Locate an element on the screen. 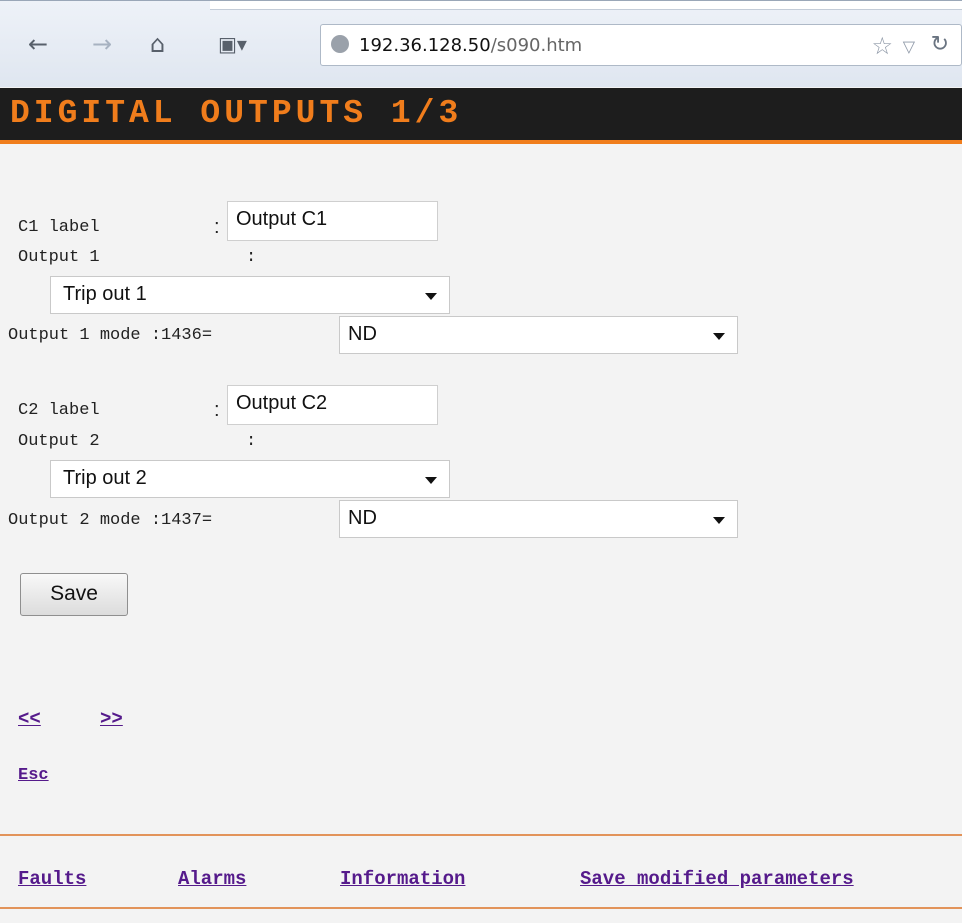 The width and height of the screenshot is (962, 923). browser-toolbar: ← → ⌂ ▣▾ 192.36.128.50/s090.htm ☆ ▽ ↻ is located at coordinates (481, 43).